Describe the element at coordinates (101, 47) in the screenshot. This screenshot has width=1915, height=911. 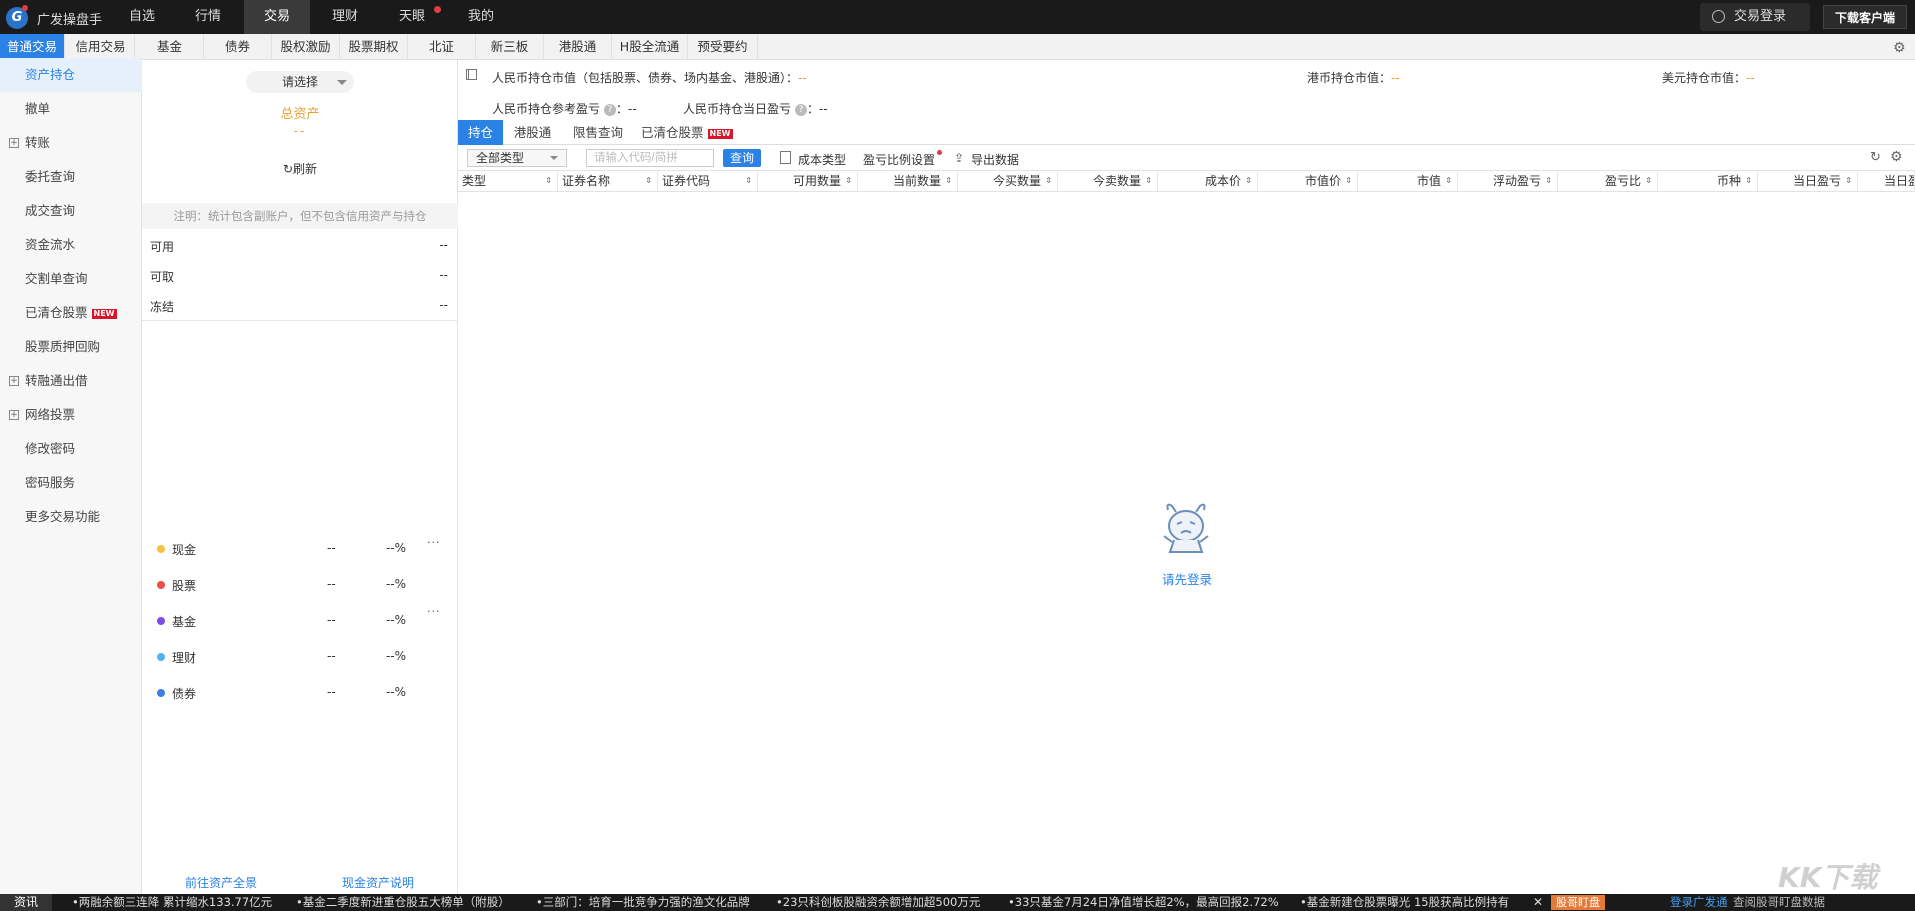
I see `tab-credit-trade: 信用交易` at that location.